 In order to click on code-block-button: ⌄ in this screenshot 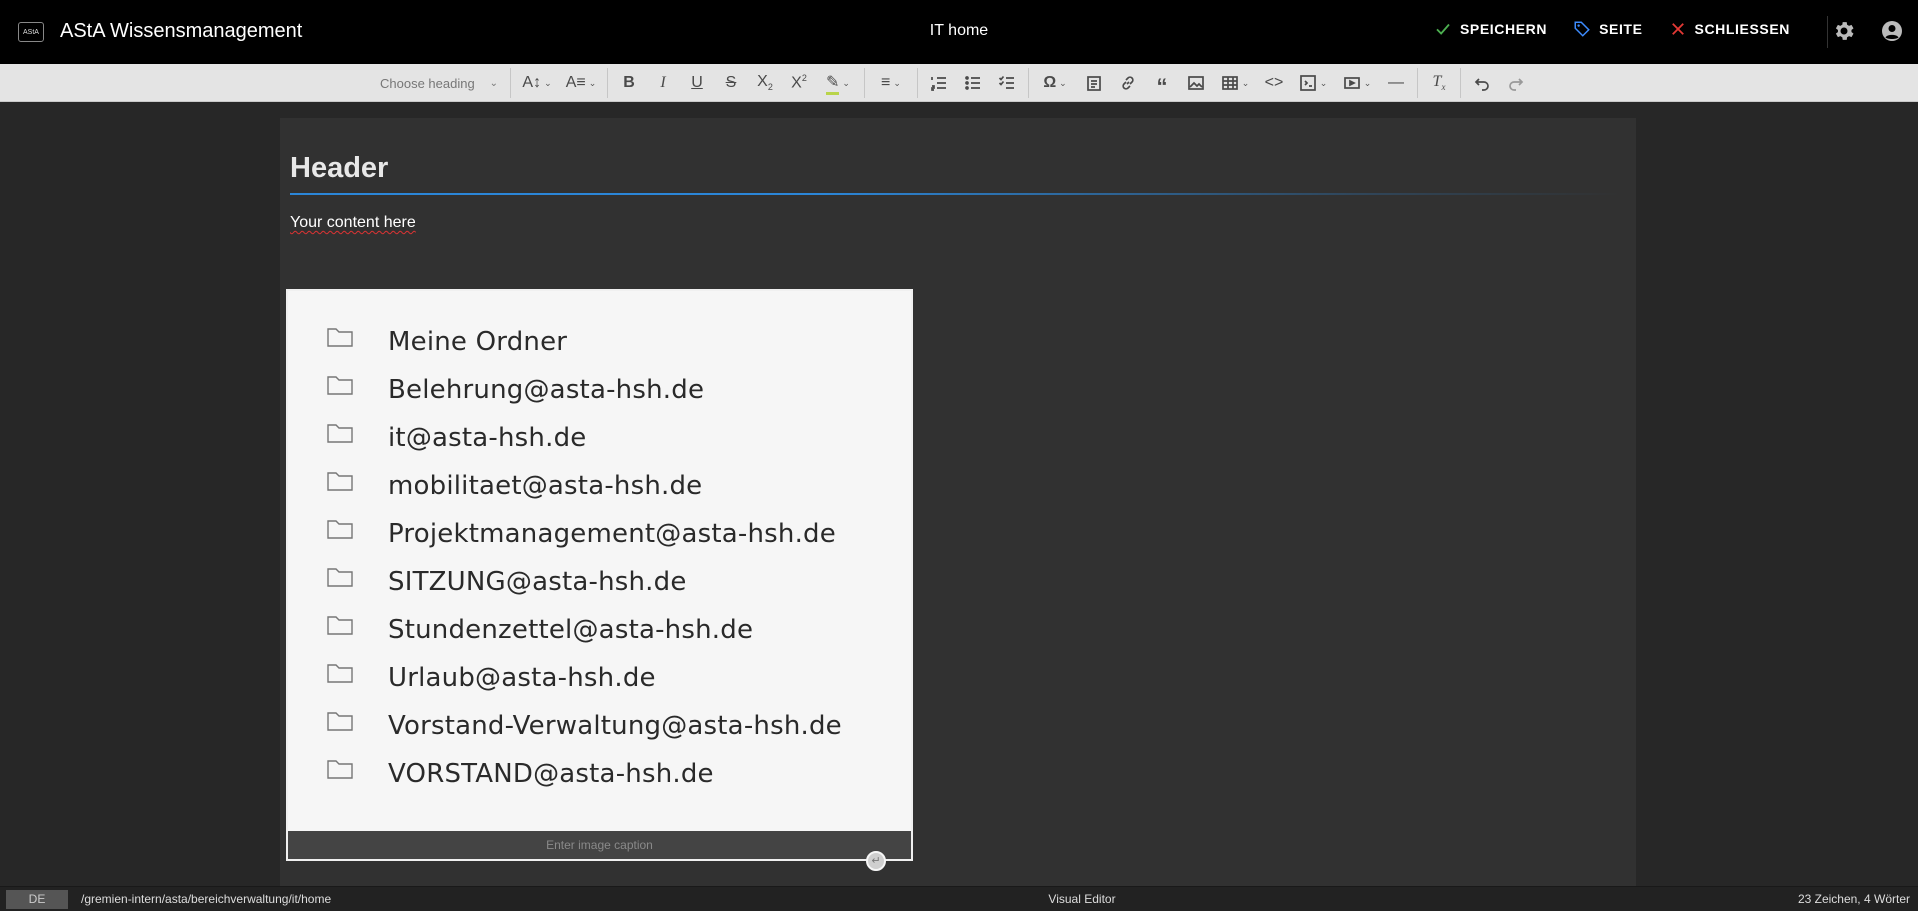, I will do `click(1313, 83)`.